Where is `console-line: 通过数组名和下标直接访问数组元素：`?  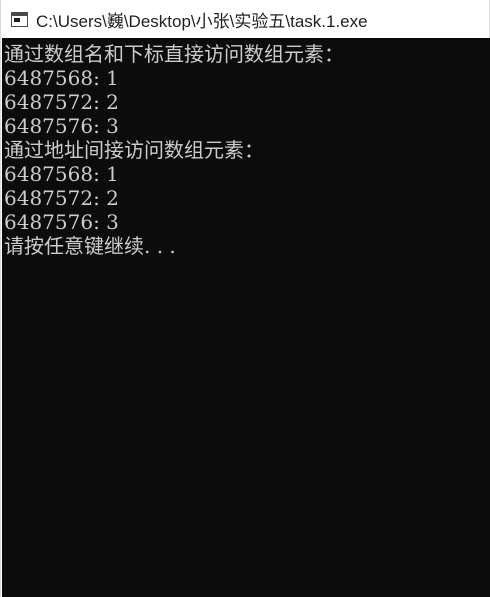 console-line: 通过数组名和下标直接访问数组元素： is located at coordinates (174, 54).